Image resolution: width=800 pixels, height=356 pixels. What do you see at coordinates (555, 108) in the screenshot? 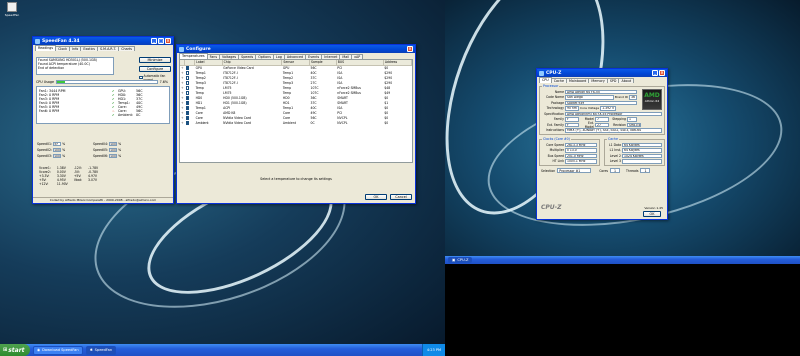
I see `field-label: Technology` at bounding box center [555, 108].